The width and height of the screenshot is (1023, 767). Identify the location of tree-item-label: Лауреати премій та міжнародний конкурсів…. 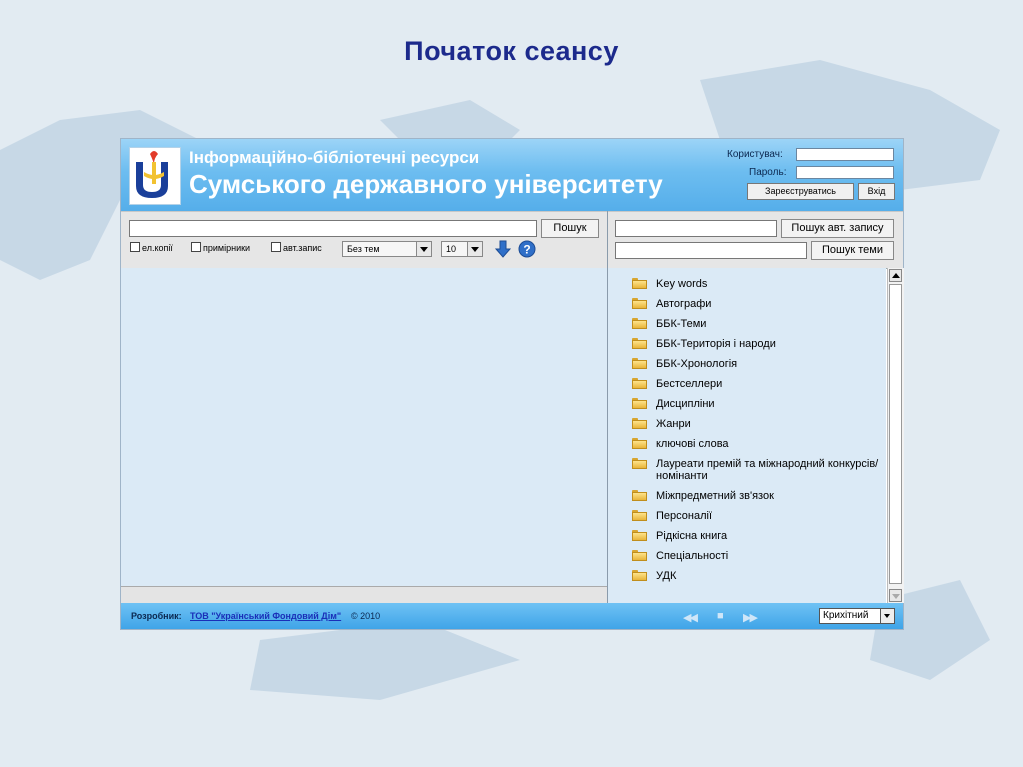
(767, 470).